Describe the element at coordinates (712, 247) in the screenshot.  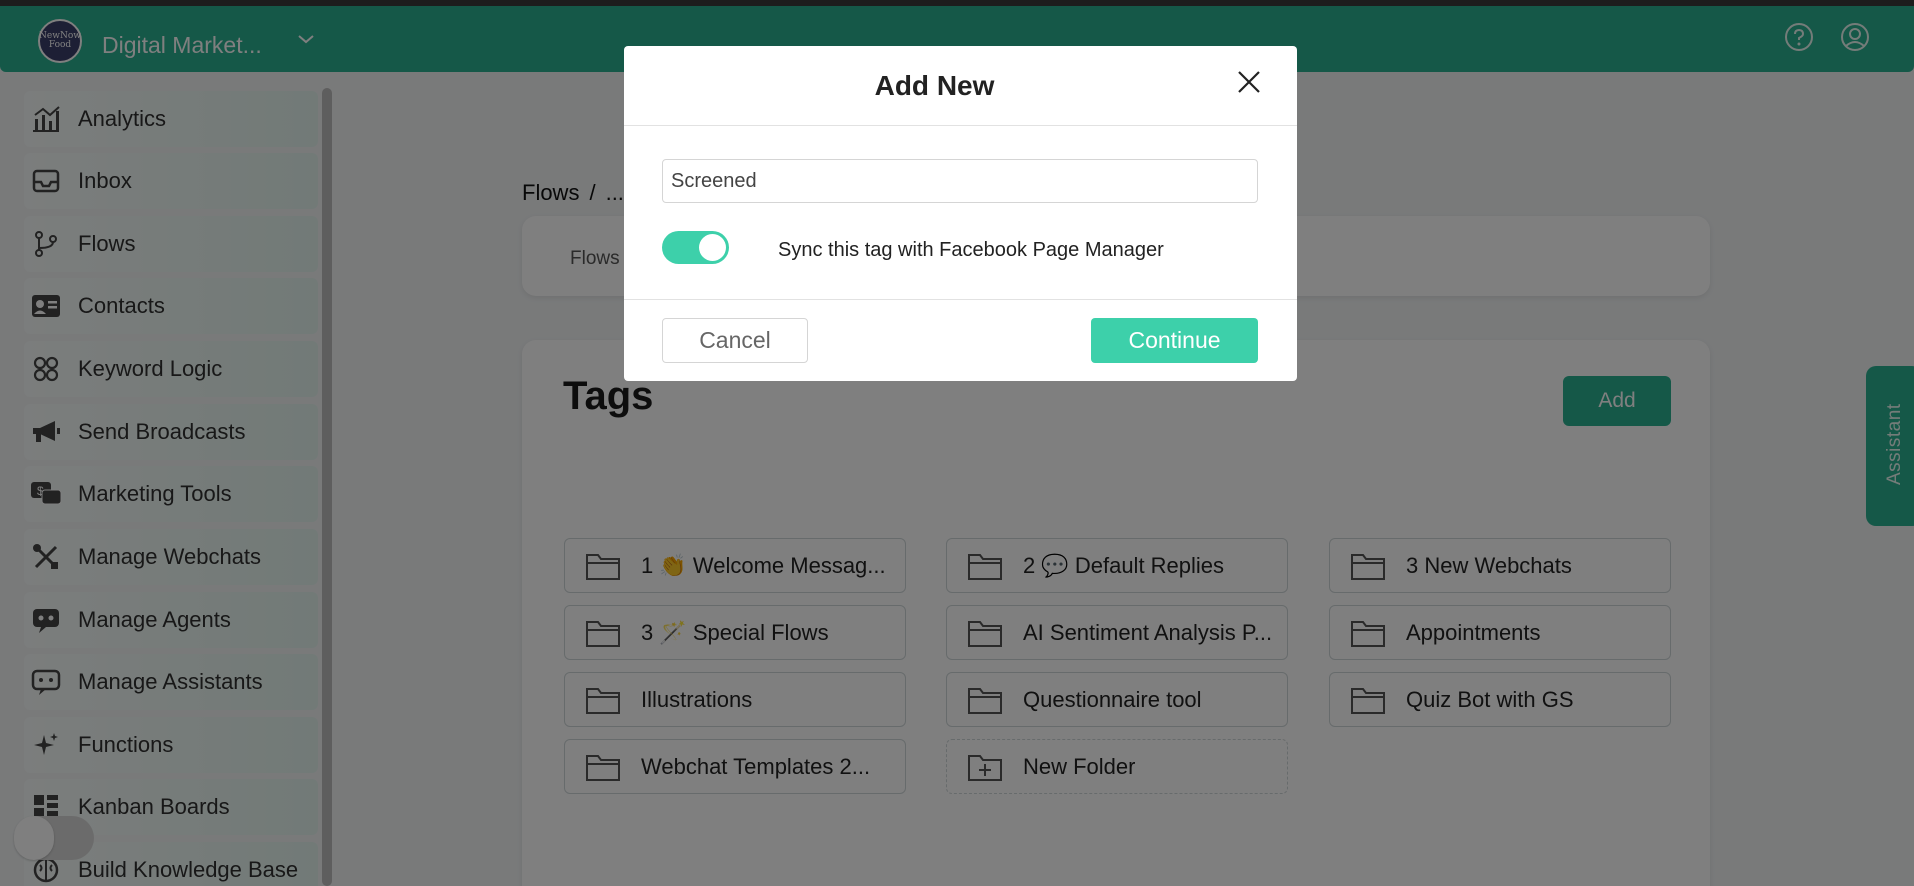
I see `toggle-knob` at that location.